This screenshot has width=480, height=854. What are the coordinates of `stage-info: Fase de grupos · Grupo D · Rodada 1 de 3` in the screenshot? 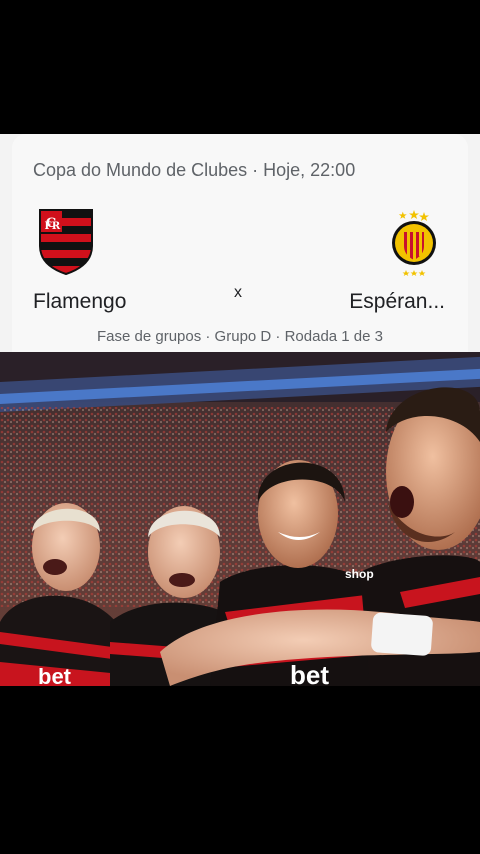 It's located at (240, 336).